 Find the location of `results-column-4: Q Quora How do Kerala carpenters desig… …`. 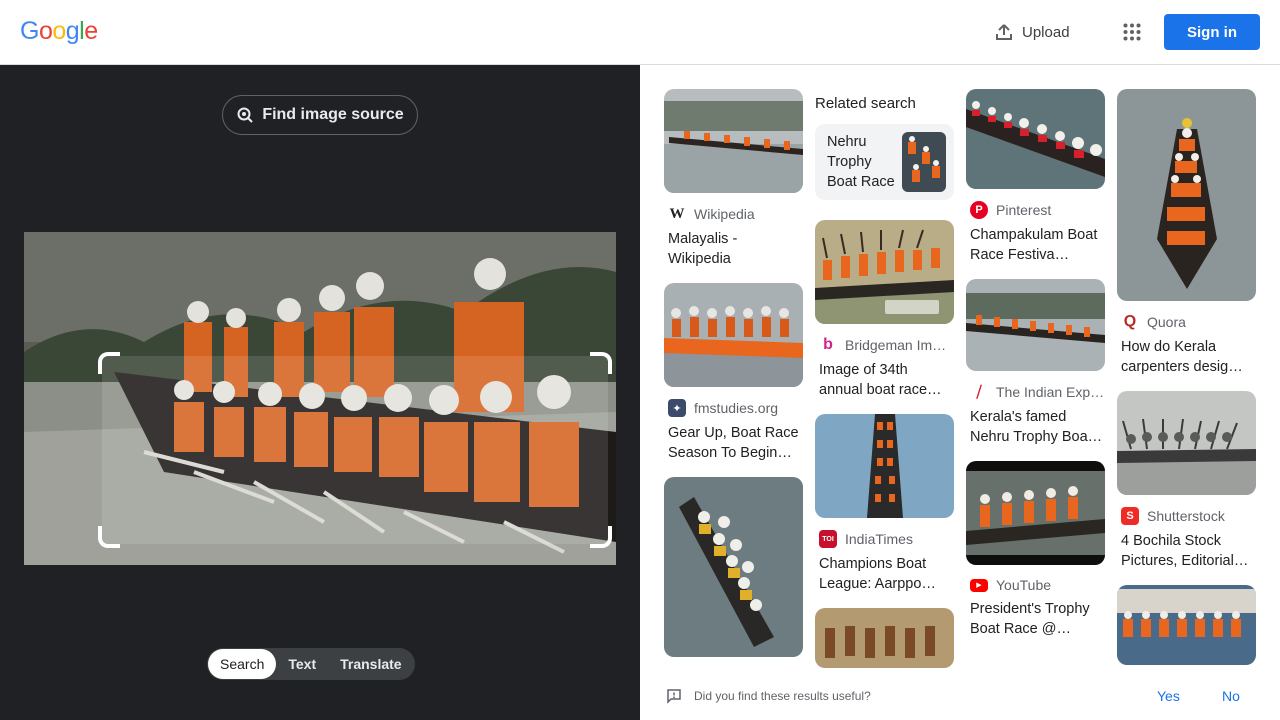

results-column-4: Q Quora How do Kerala carpenters desig… … is located at coordinates (1186, 384).